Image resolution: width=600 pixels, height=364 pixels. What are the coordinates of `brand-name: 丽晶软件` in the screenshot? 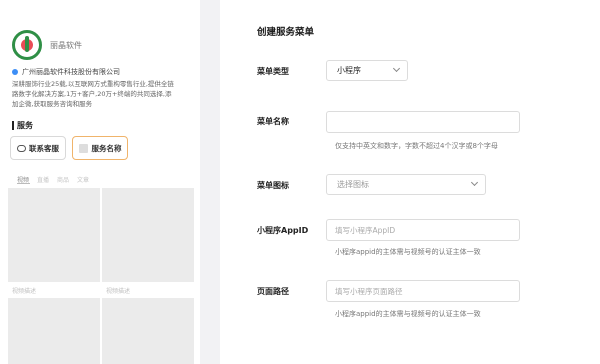 It's located at (66, 45).